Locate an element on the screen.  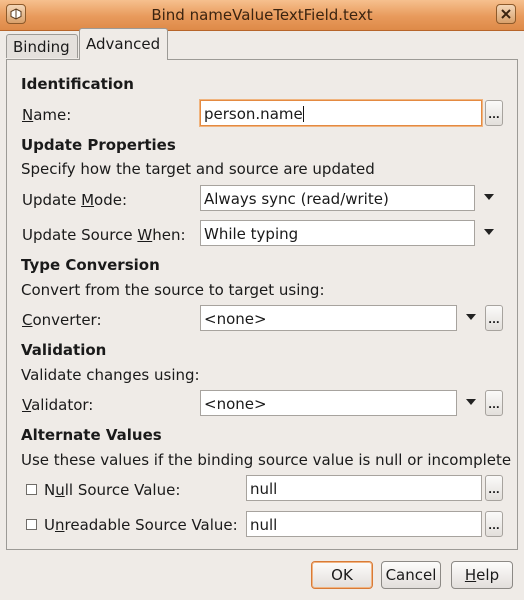
update-mode-combo: Always sync (read/write) is located at coordinates (350, 198).